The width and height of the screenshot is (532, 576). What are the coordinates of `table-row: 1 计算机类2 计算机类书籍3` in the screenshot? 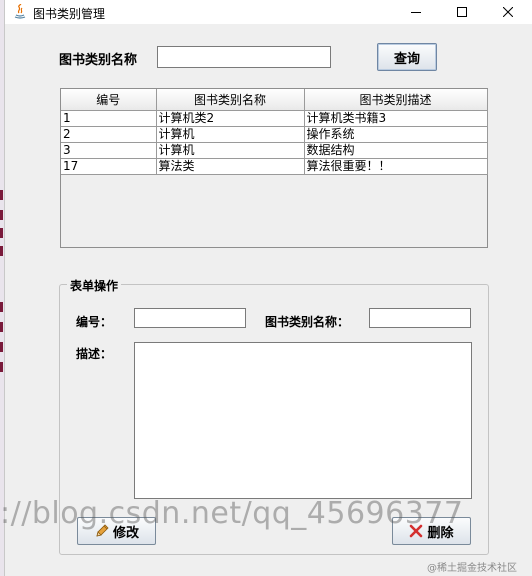 It's located at (274, 118).